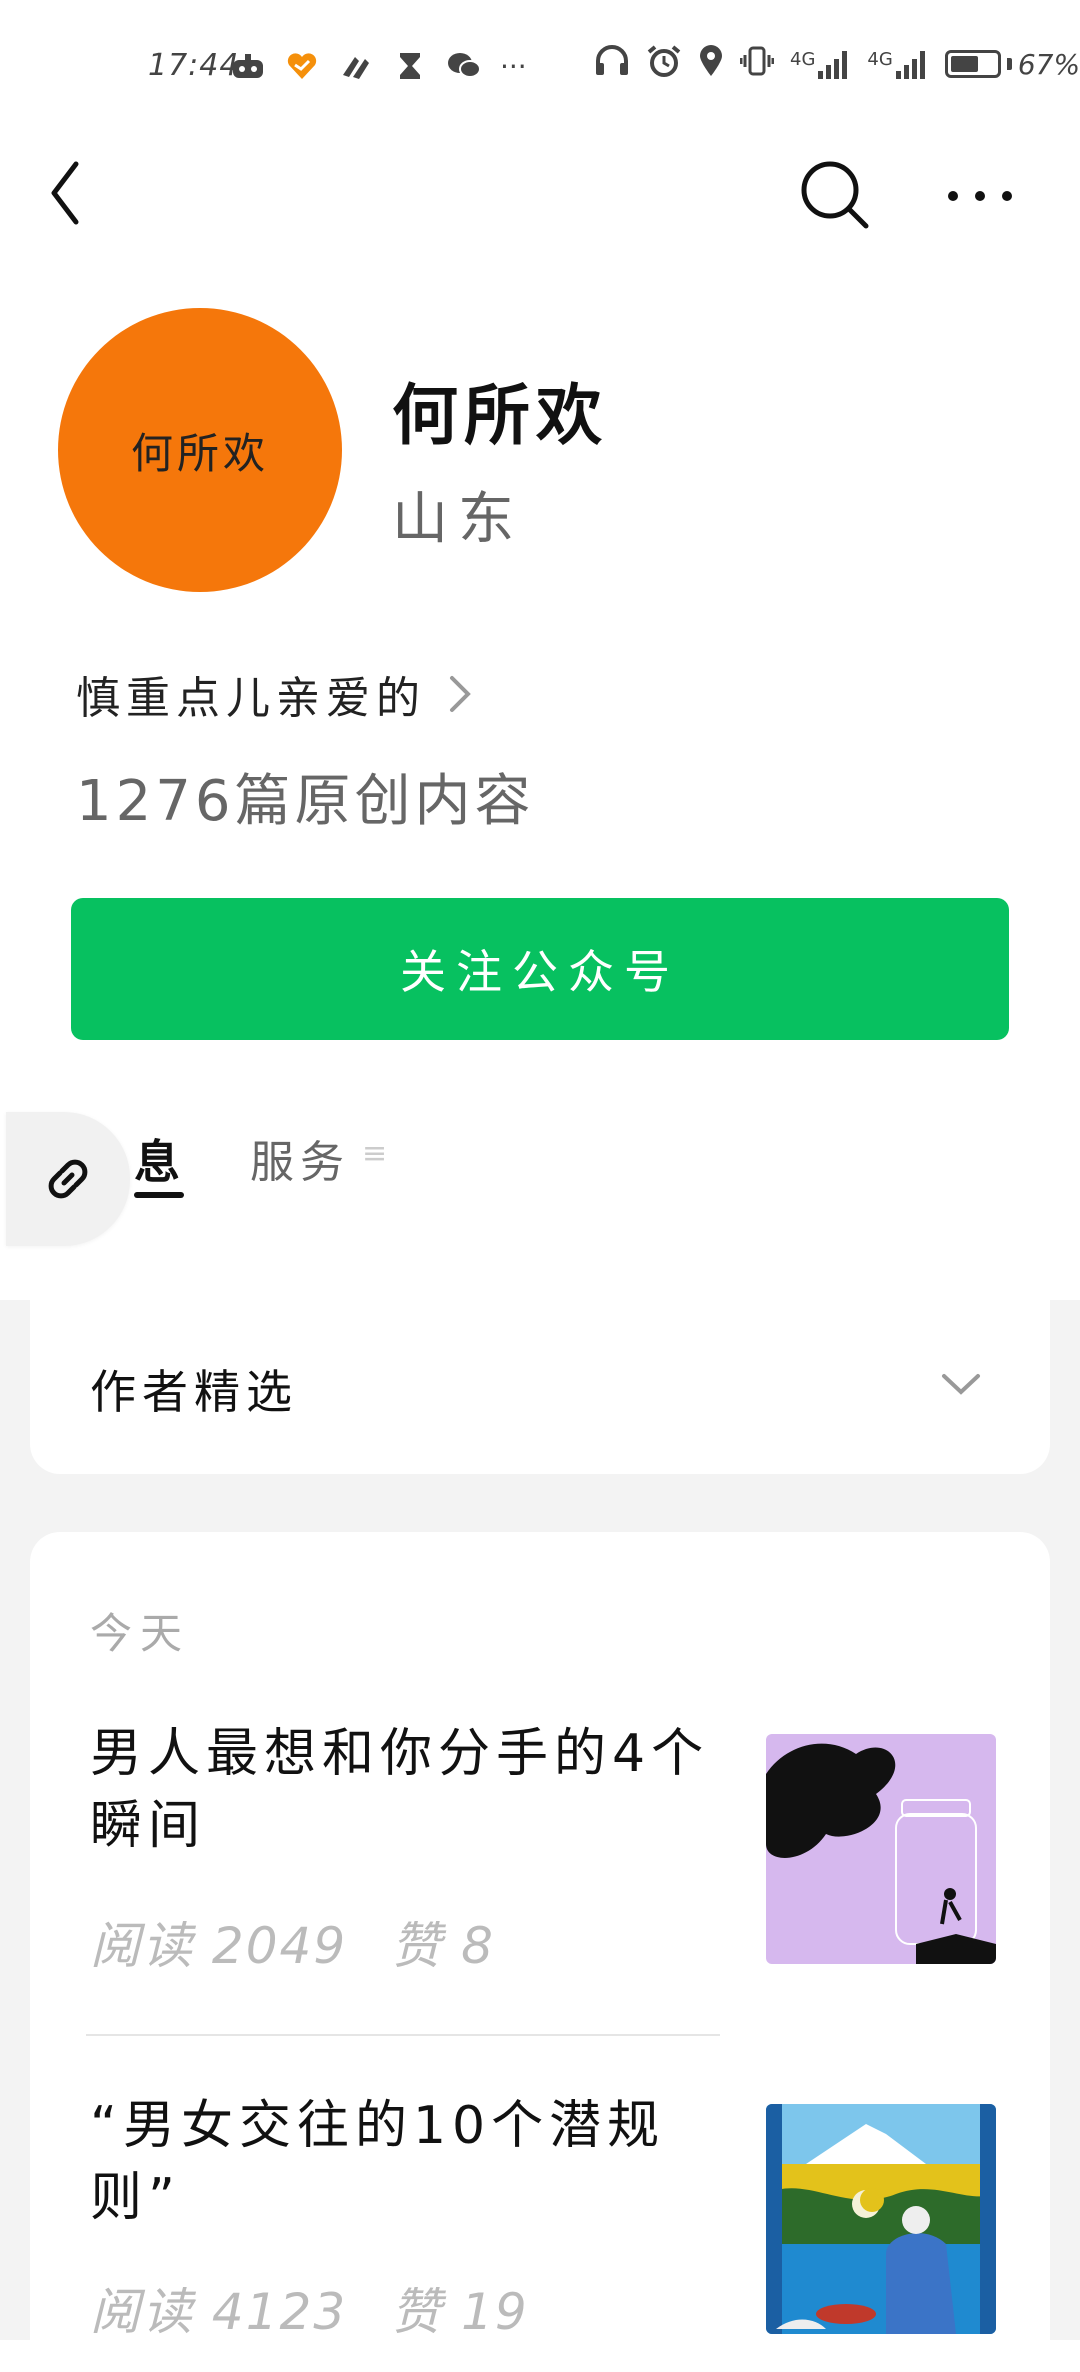 The width and height of the screenshot is (1080, 2372). Describe the element at coordinates (540, 972) in the screenshot. I see `follow-button-label: 关注公众号` at that location.